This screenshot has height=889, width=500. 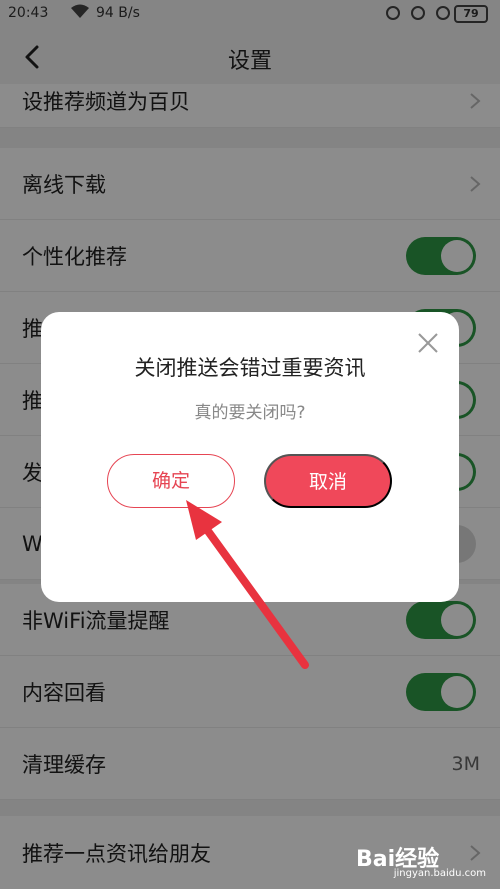 I want to click on dialog-title: 关闭推送会错过重要资讯, so click(x=250, y=368).